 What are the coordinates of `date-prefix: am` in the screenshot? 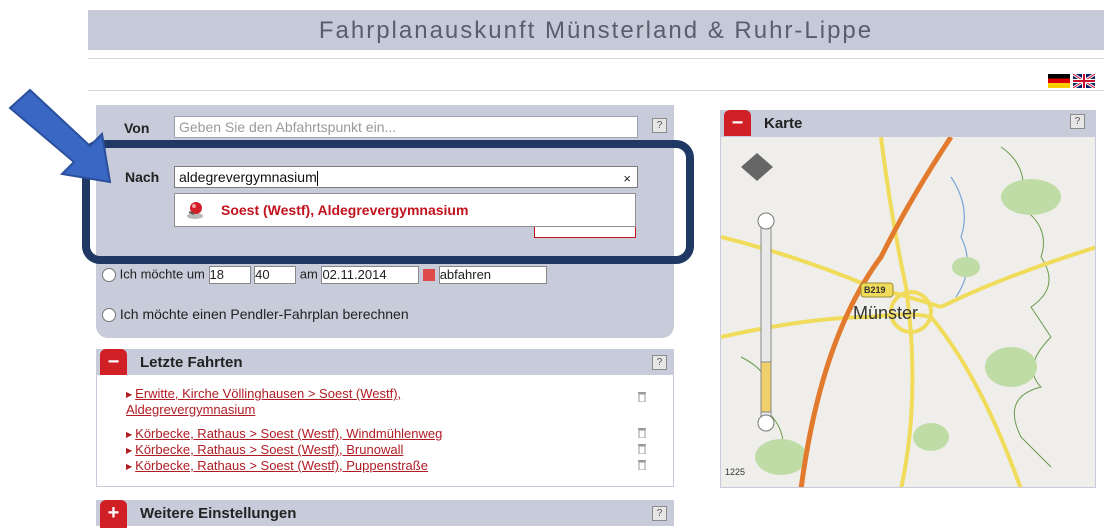 It's located at (308, 274).